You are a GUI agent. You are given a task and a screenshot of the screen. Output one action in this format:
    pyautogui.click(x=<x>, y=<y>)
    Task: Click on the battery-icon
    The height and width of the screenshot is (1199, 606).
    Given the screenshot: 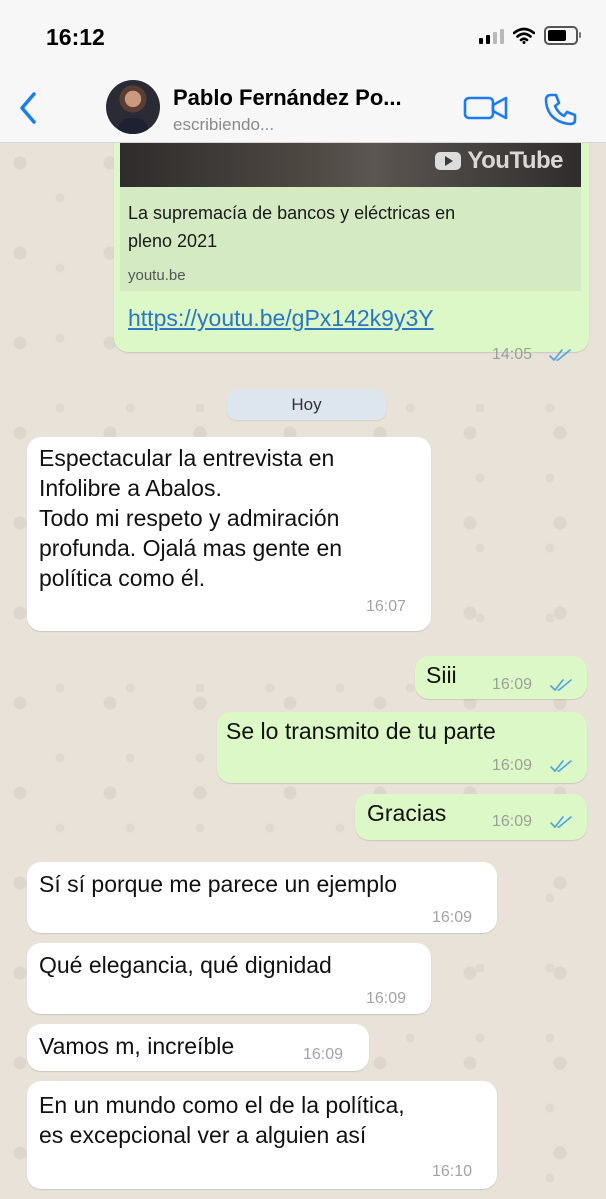 What is the action you would take?
    pyautogui.click(x=562, y=35)
    